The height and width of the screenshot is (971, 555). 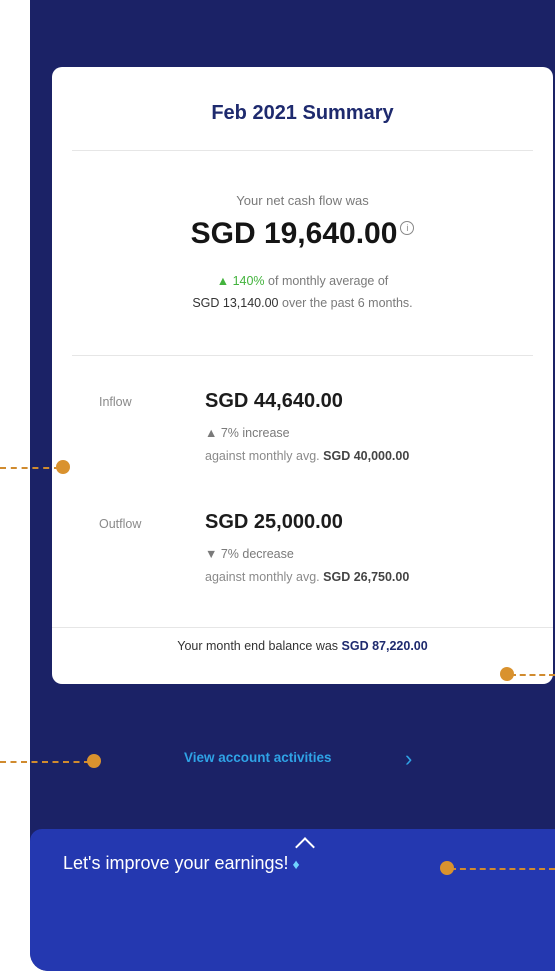 I want to click on inflow-amount: SGD 44,640.00, so click(x=274, y=401).